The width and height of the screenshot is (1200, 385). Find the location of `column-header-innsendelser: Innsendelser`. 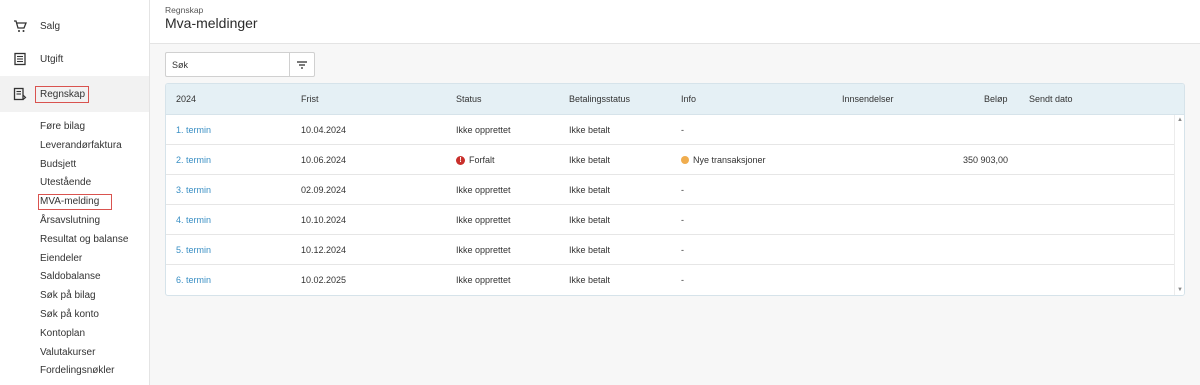

column-header-innsendelser: Innsendelser is located at coordinates (868, 99).